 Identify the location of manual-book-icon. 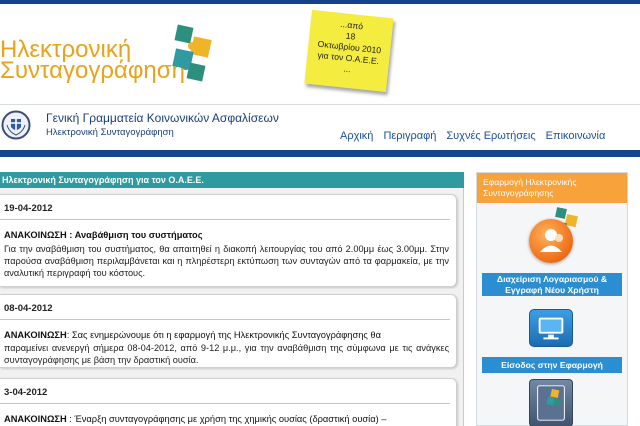
(551, 402).